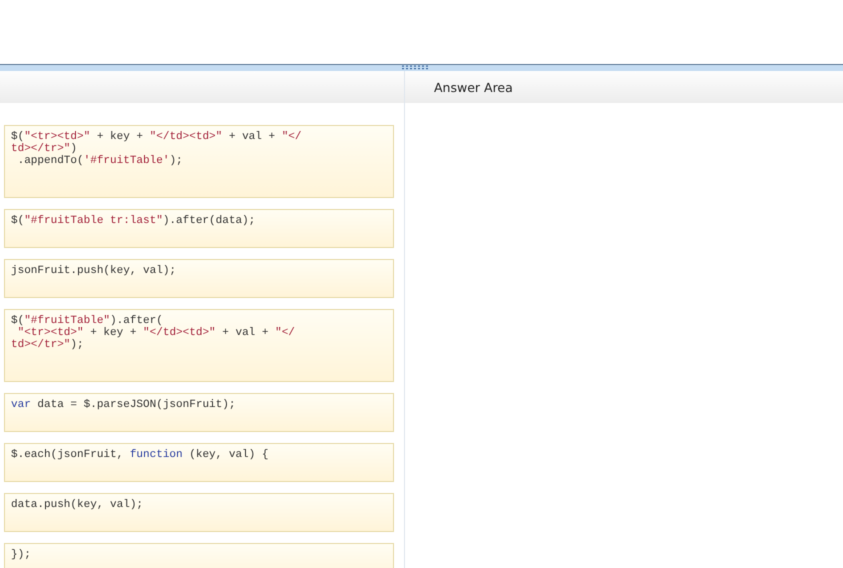 The height and width of the screenshot is (568, 843). I want to click on code-snippet: $("#fruitTable tr:last").after(data);, so click(133, 222).